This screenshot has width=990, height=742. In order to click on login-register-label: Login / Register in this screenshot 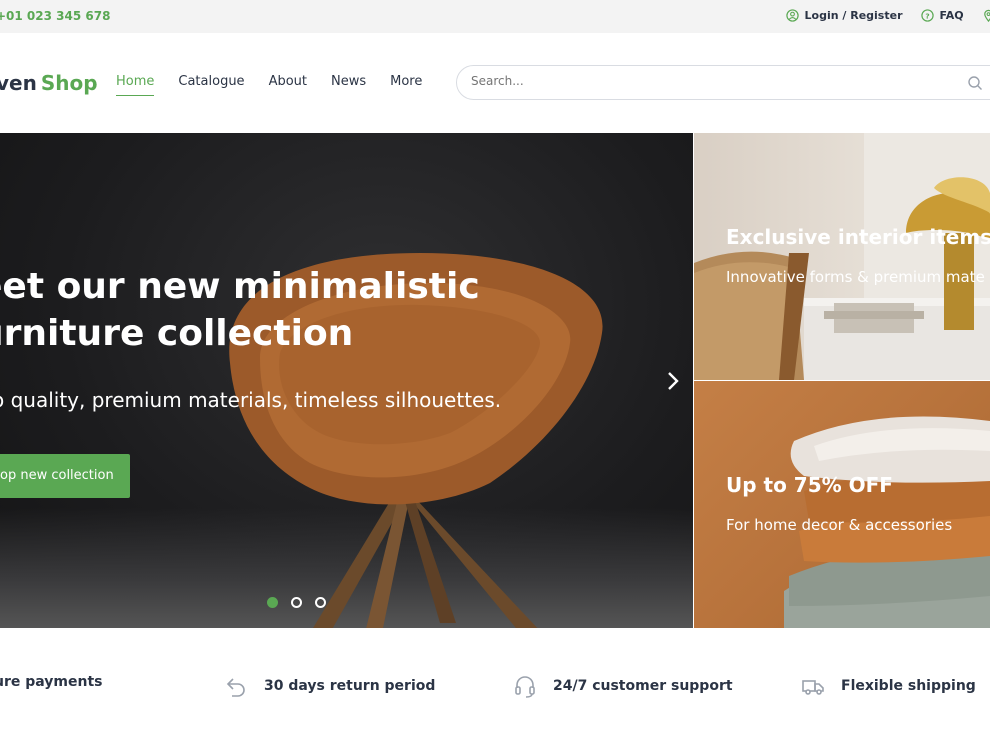, I will do `click(853, 15)`.